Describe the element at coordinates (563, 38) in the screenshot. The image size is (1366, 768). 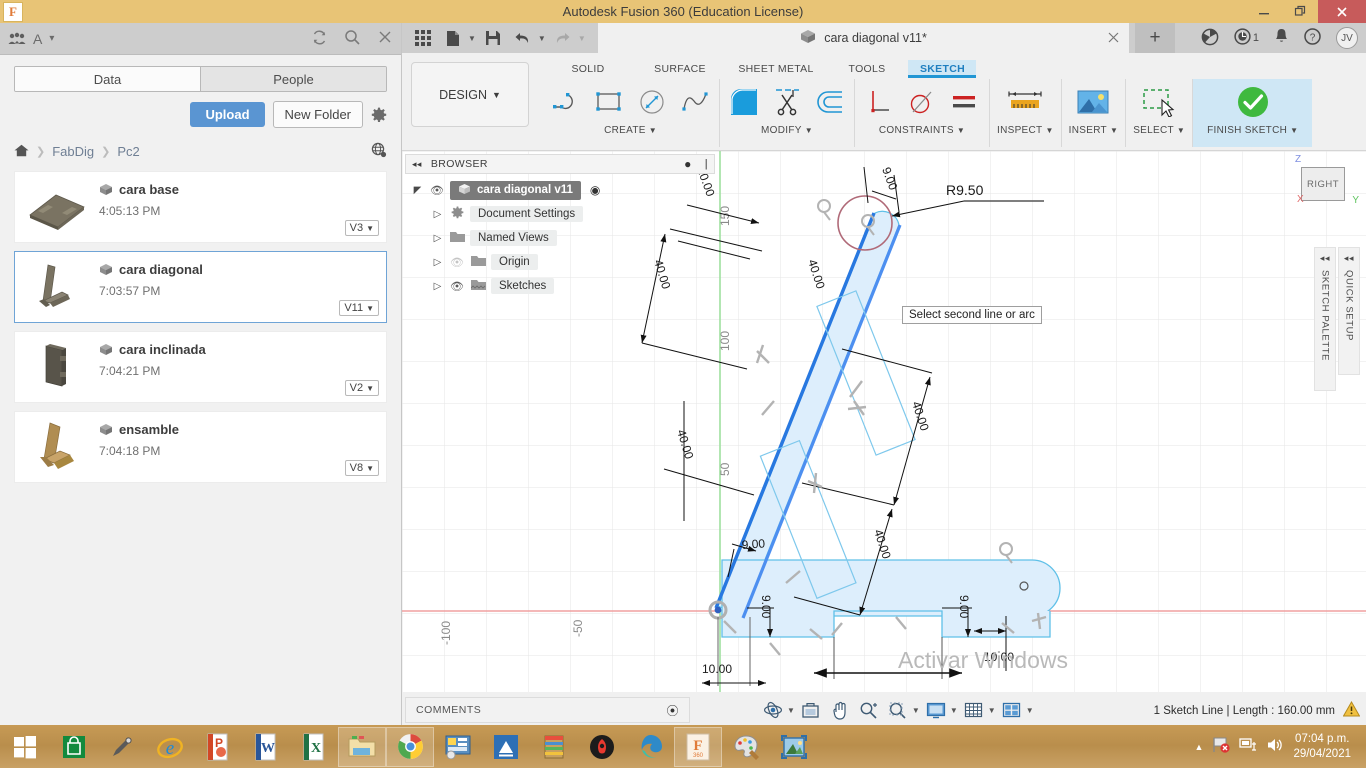
I see `redo-icon` at that location.